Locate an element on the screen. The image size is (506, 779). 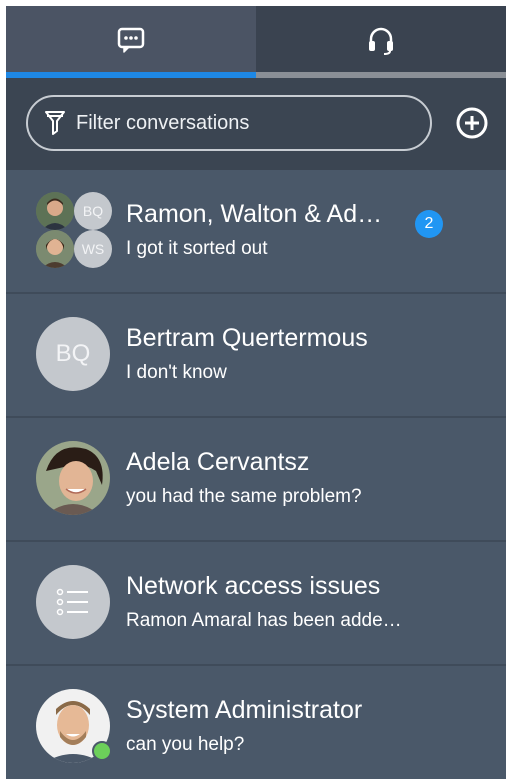
conversation-preview: I don't know is located at coordinates (176, 372).